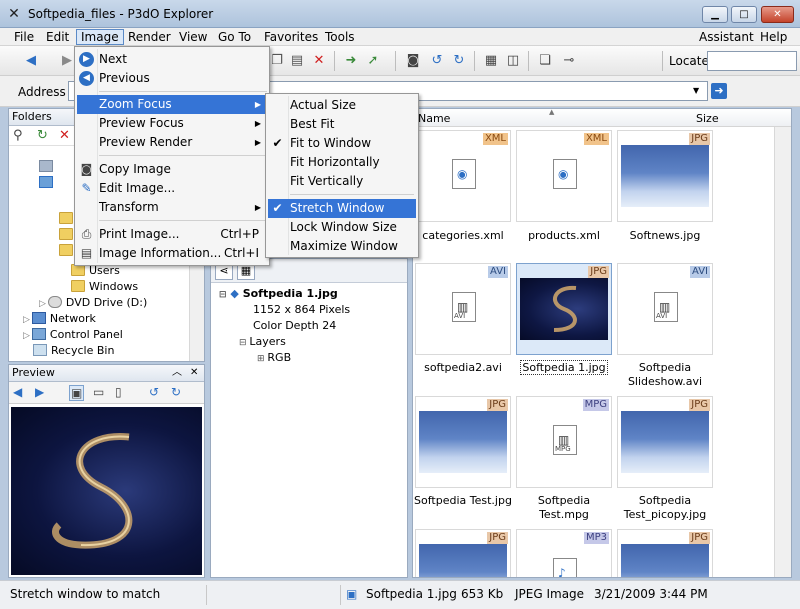  What do you see at coordinates (719, 91) in the screenshot?
I see `go-icon: ➜` at bounding box center [719, 91].